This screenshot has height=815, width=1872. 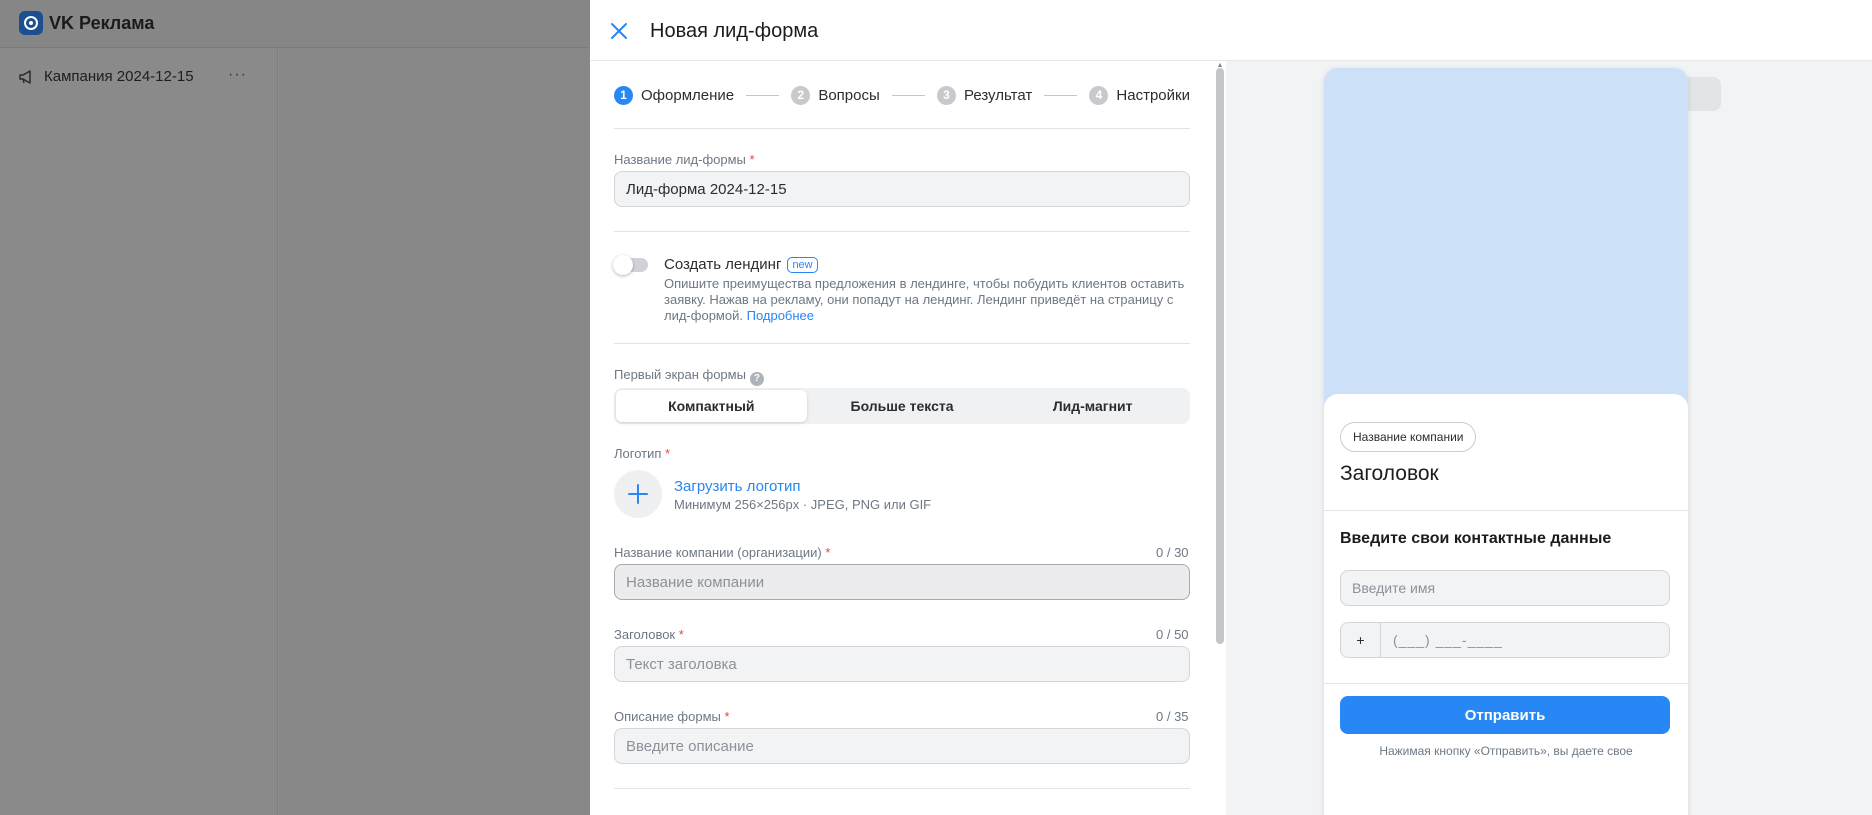 I want to click on campaign-name: Кампания 2024-12-15, so click(x=119, y=76).